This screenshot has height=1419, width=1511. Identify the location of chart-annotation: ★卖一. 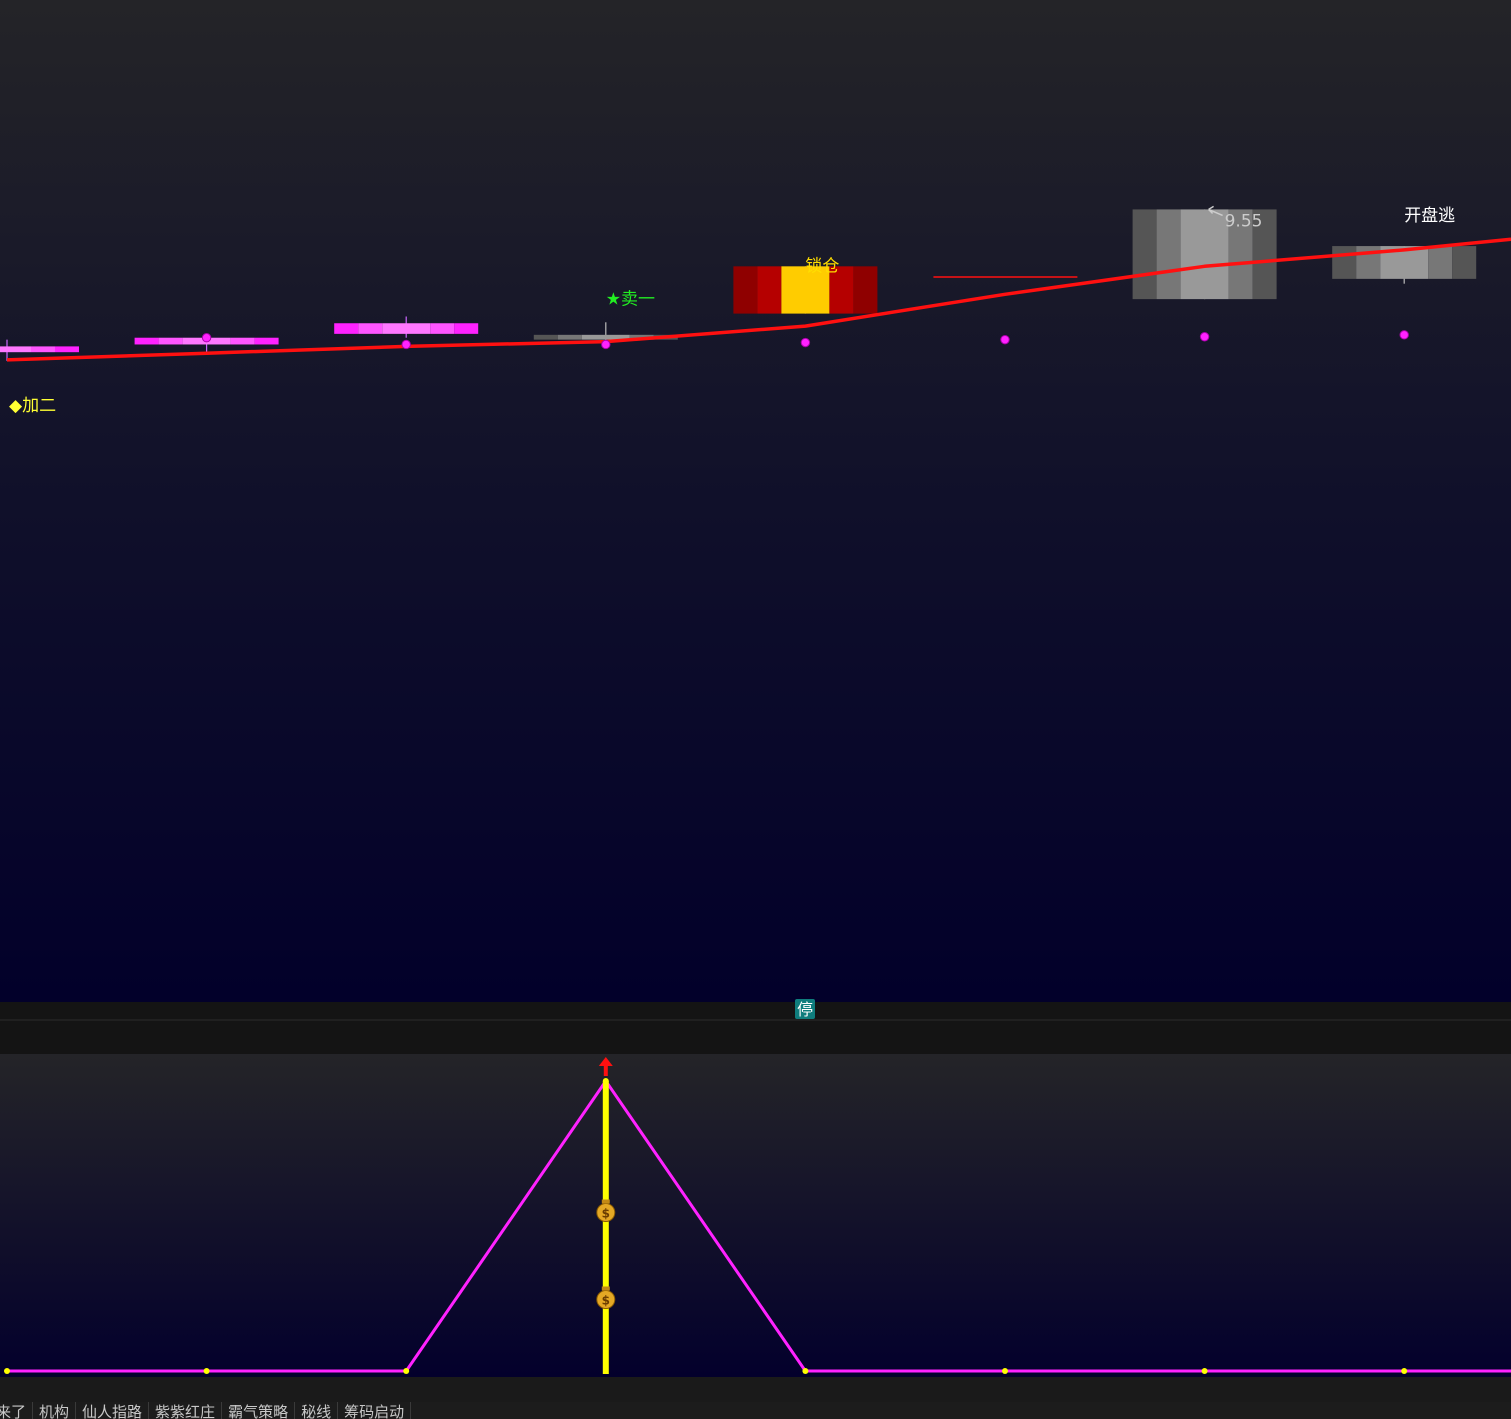
(630, 299).